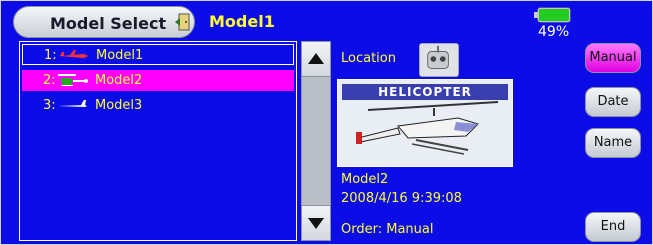  Describe the element at coordinates (119, 80) in the screenshot. I see `list-item-name: Model2` at that location.